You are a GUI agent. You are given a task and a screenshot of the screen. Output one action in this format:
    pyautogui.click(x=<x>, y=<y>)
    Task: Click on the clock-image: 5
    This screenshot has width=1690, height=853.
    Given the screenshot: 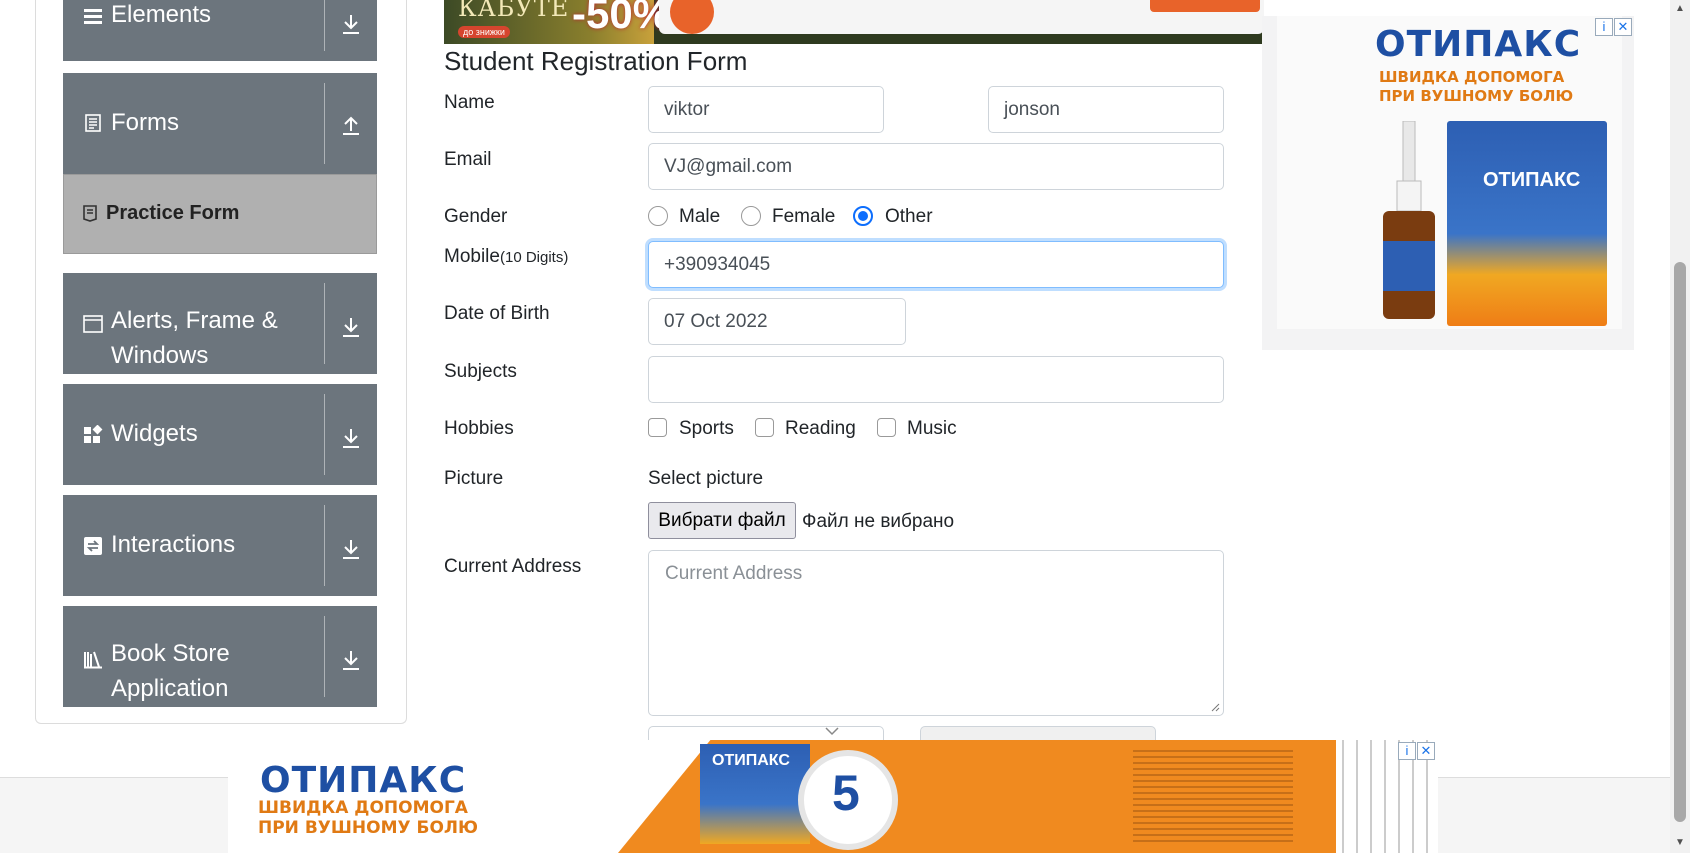 What is the action you would take?
    pyautogui.click(x=848, y=800)
    